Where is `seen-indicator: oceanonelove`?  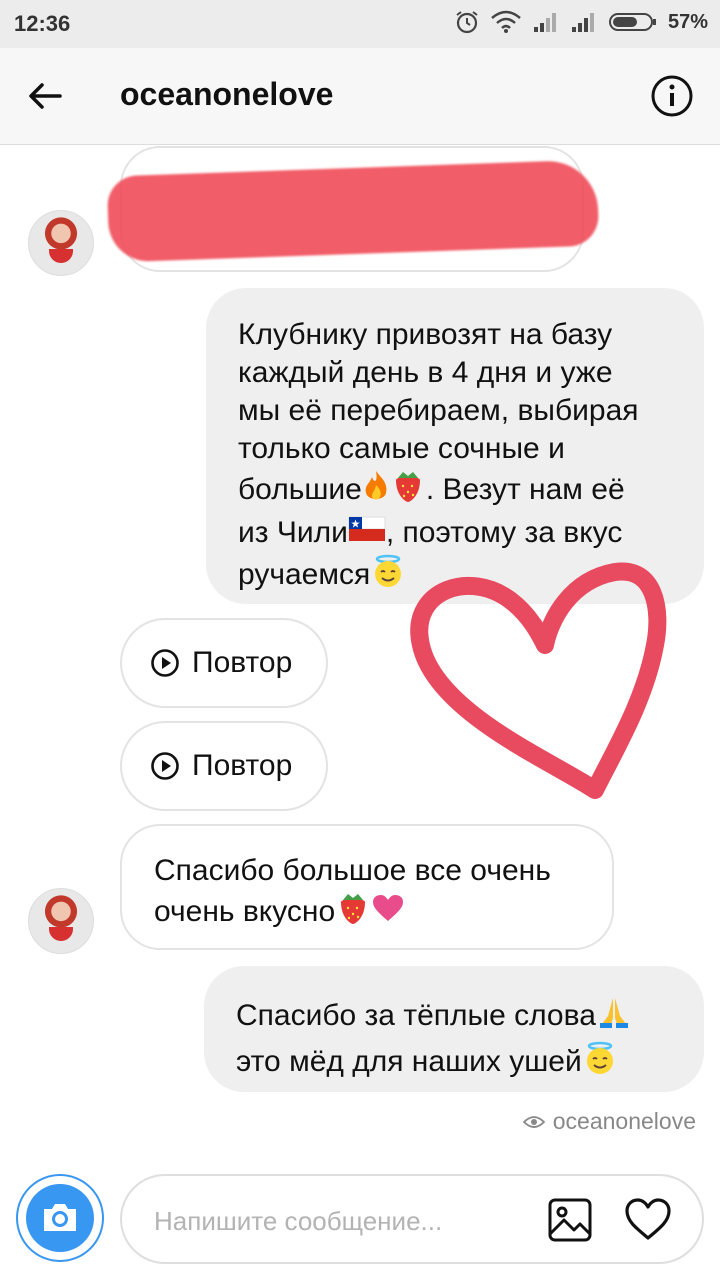
seen-indicator: oceanonelove is located at coordinates (609, 1121).